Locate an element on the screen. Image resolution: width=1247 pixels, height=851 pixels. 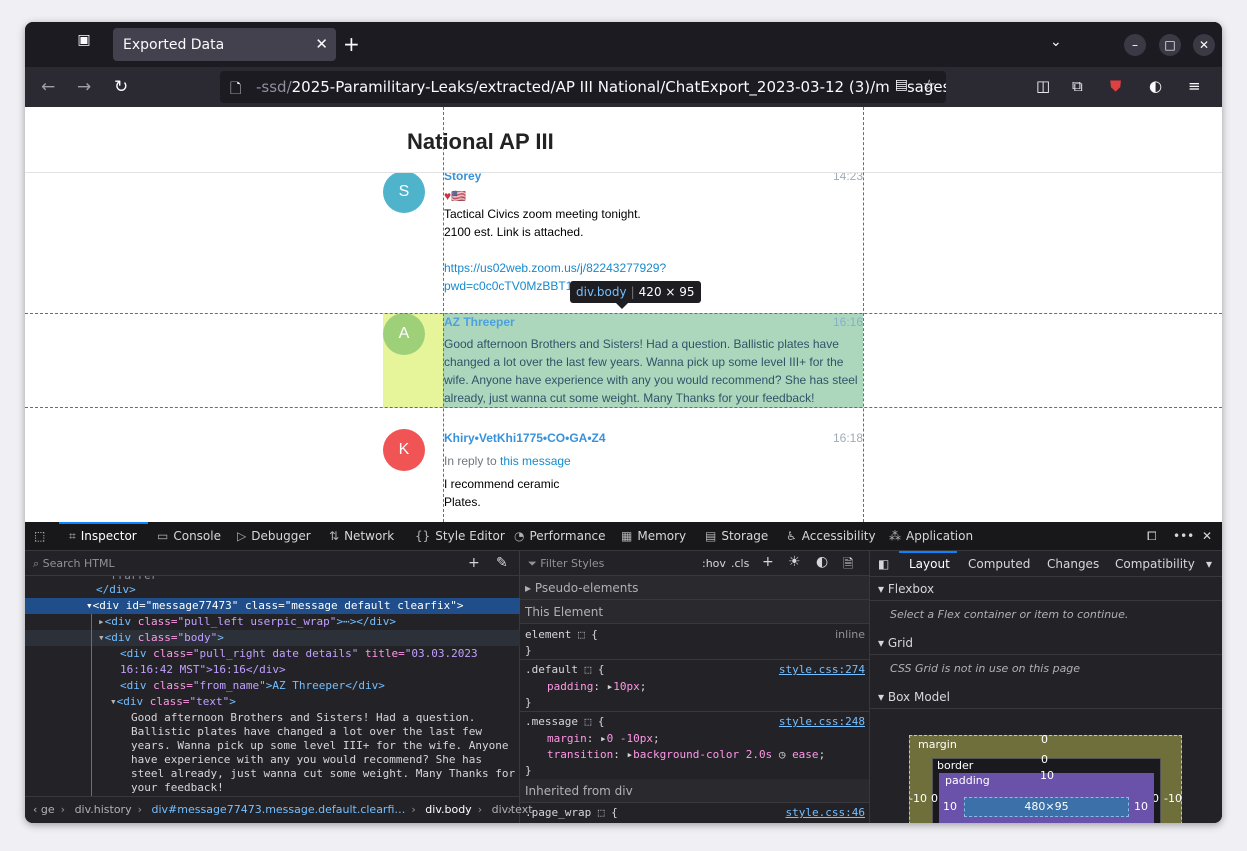
box-model-border: border 0 0 0 padding 10 10 10 10 480×95 is located at coordinates (1046, 788).